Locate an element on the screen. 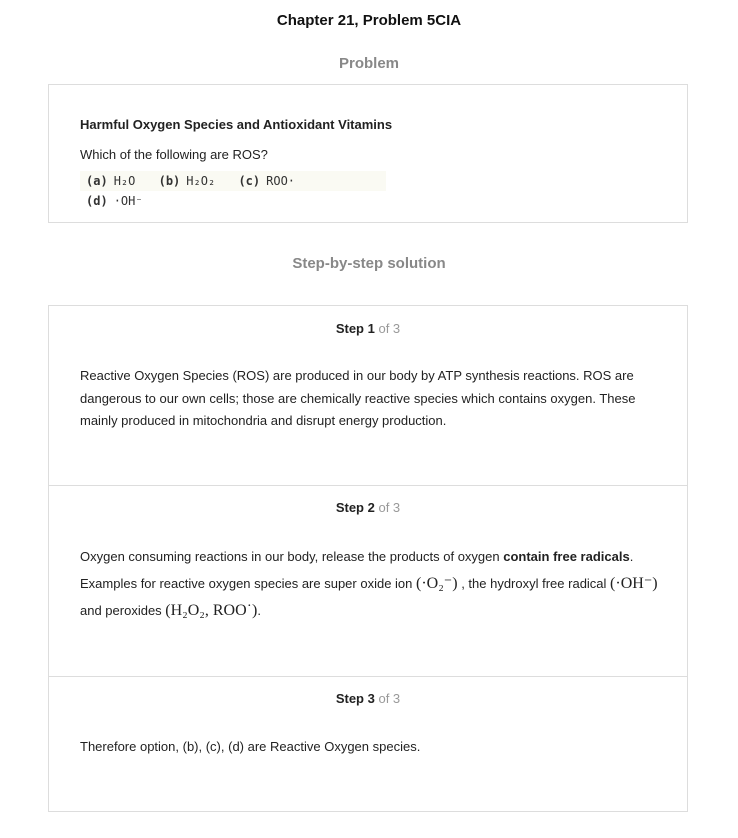 The height and width of the screenshot is (838, 738). step-header: Step 3 of 3 is located at coordinates (368, 698).